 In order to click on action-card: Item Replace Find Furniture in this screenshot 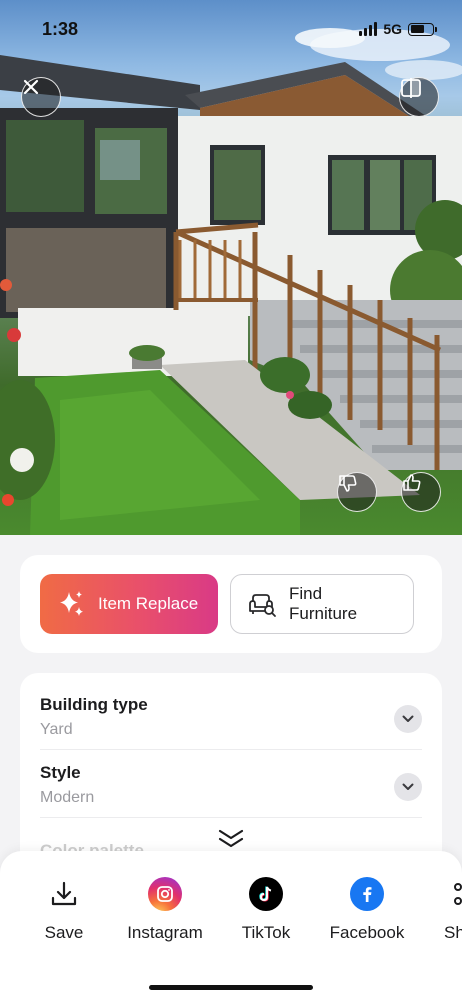, I will do `click(231, 604)`.